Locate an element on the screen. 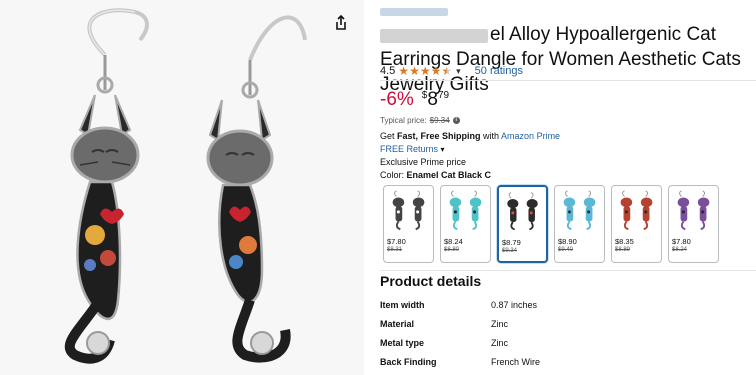 Image resolution: width=756 pixels, height=375 pixels. swatch-price: $8.90 is located at coordinates (567, 241).